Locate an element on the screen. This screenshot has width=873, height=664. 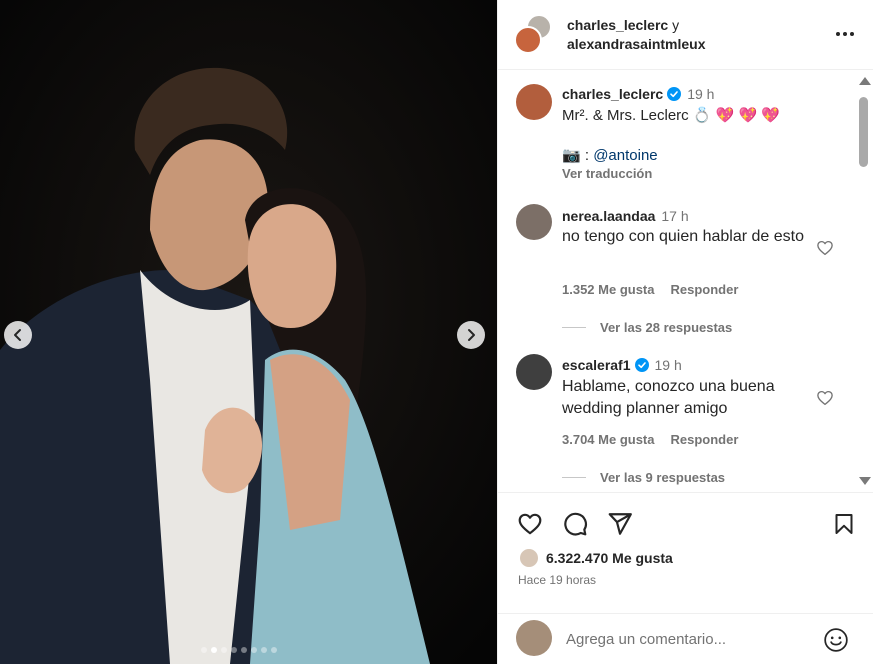
carousel-next-button is located at coordinates (471, 335).